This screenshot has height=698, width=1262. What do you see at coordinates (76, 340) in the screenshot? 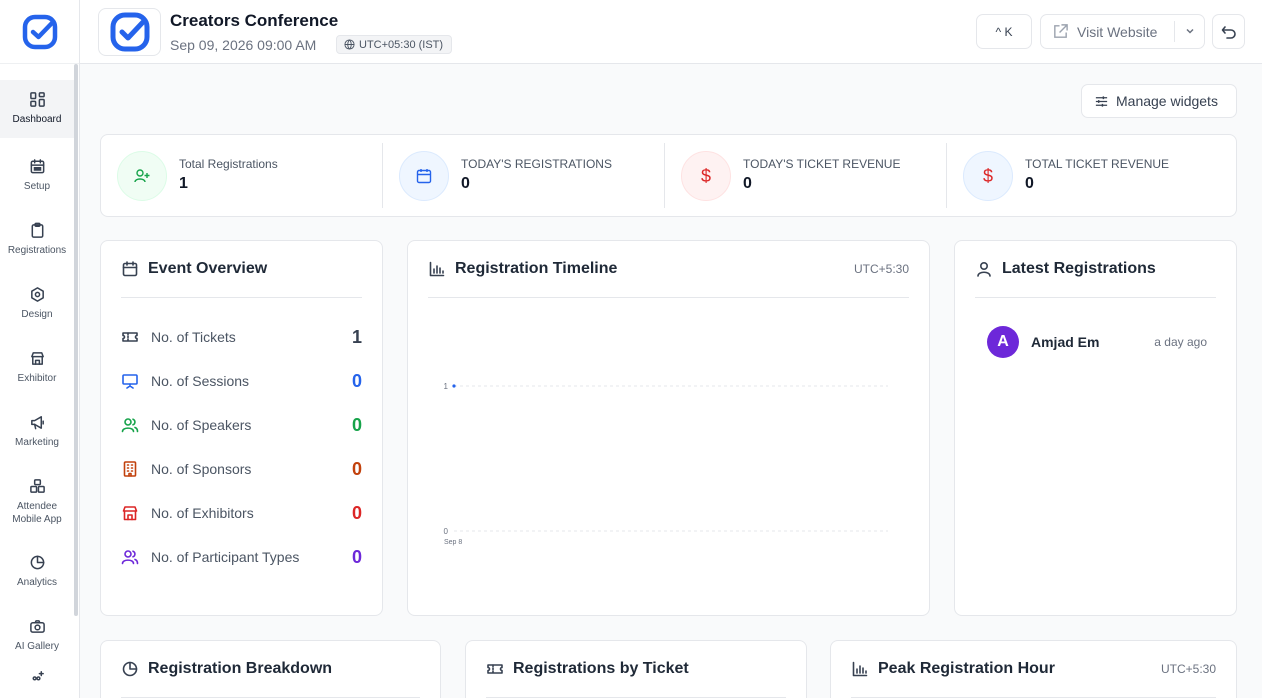
I see `sidebar-scrollbar` at bounding box center [76, 340].